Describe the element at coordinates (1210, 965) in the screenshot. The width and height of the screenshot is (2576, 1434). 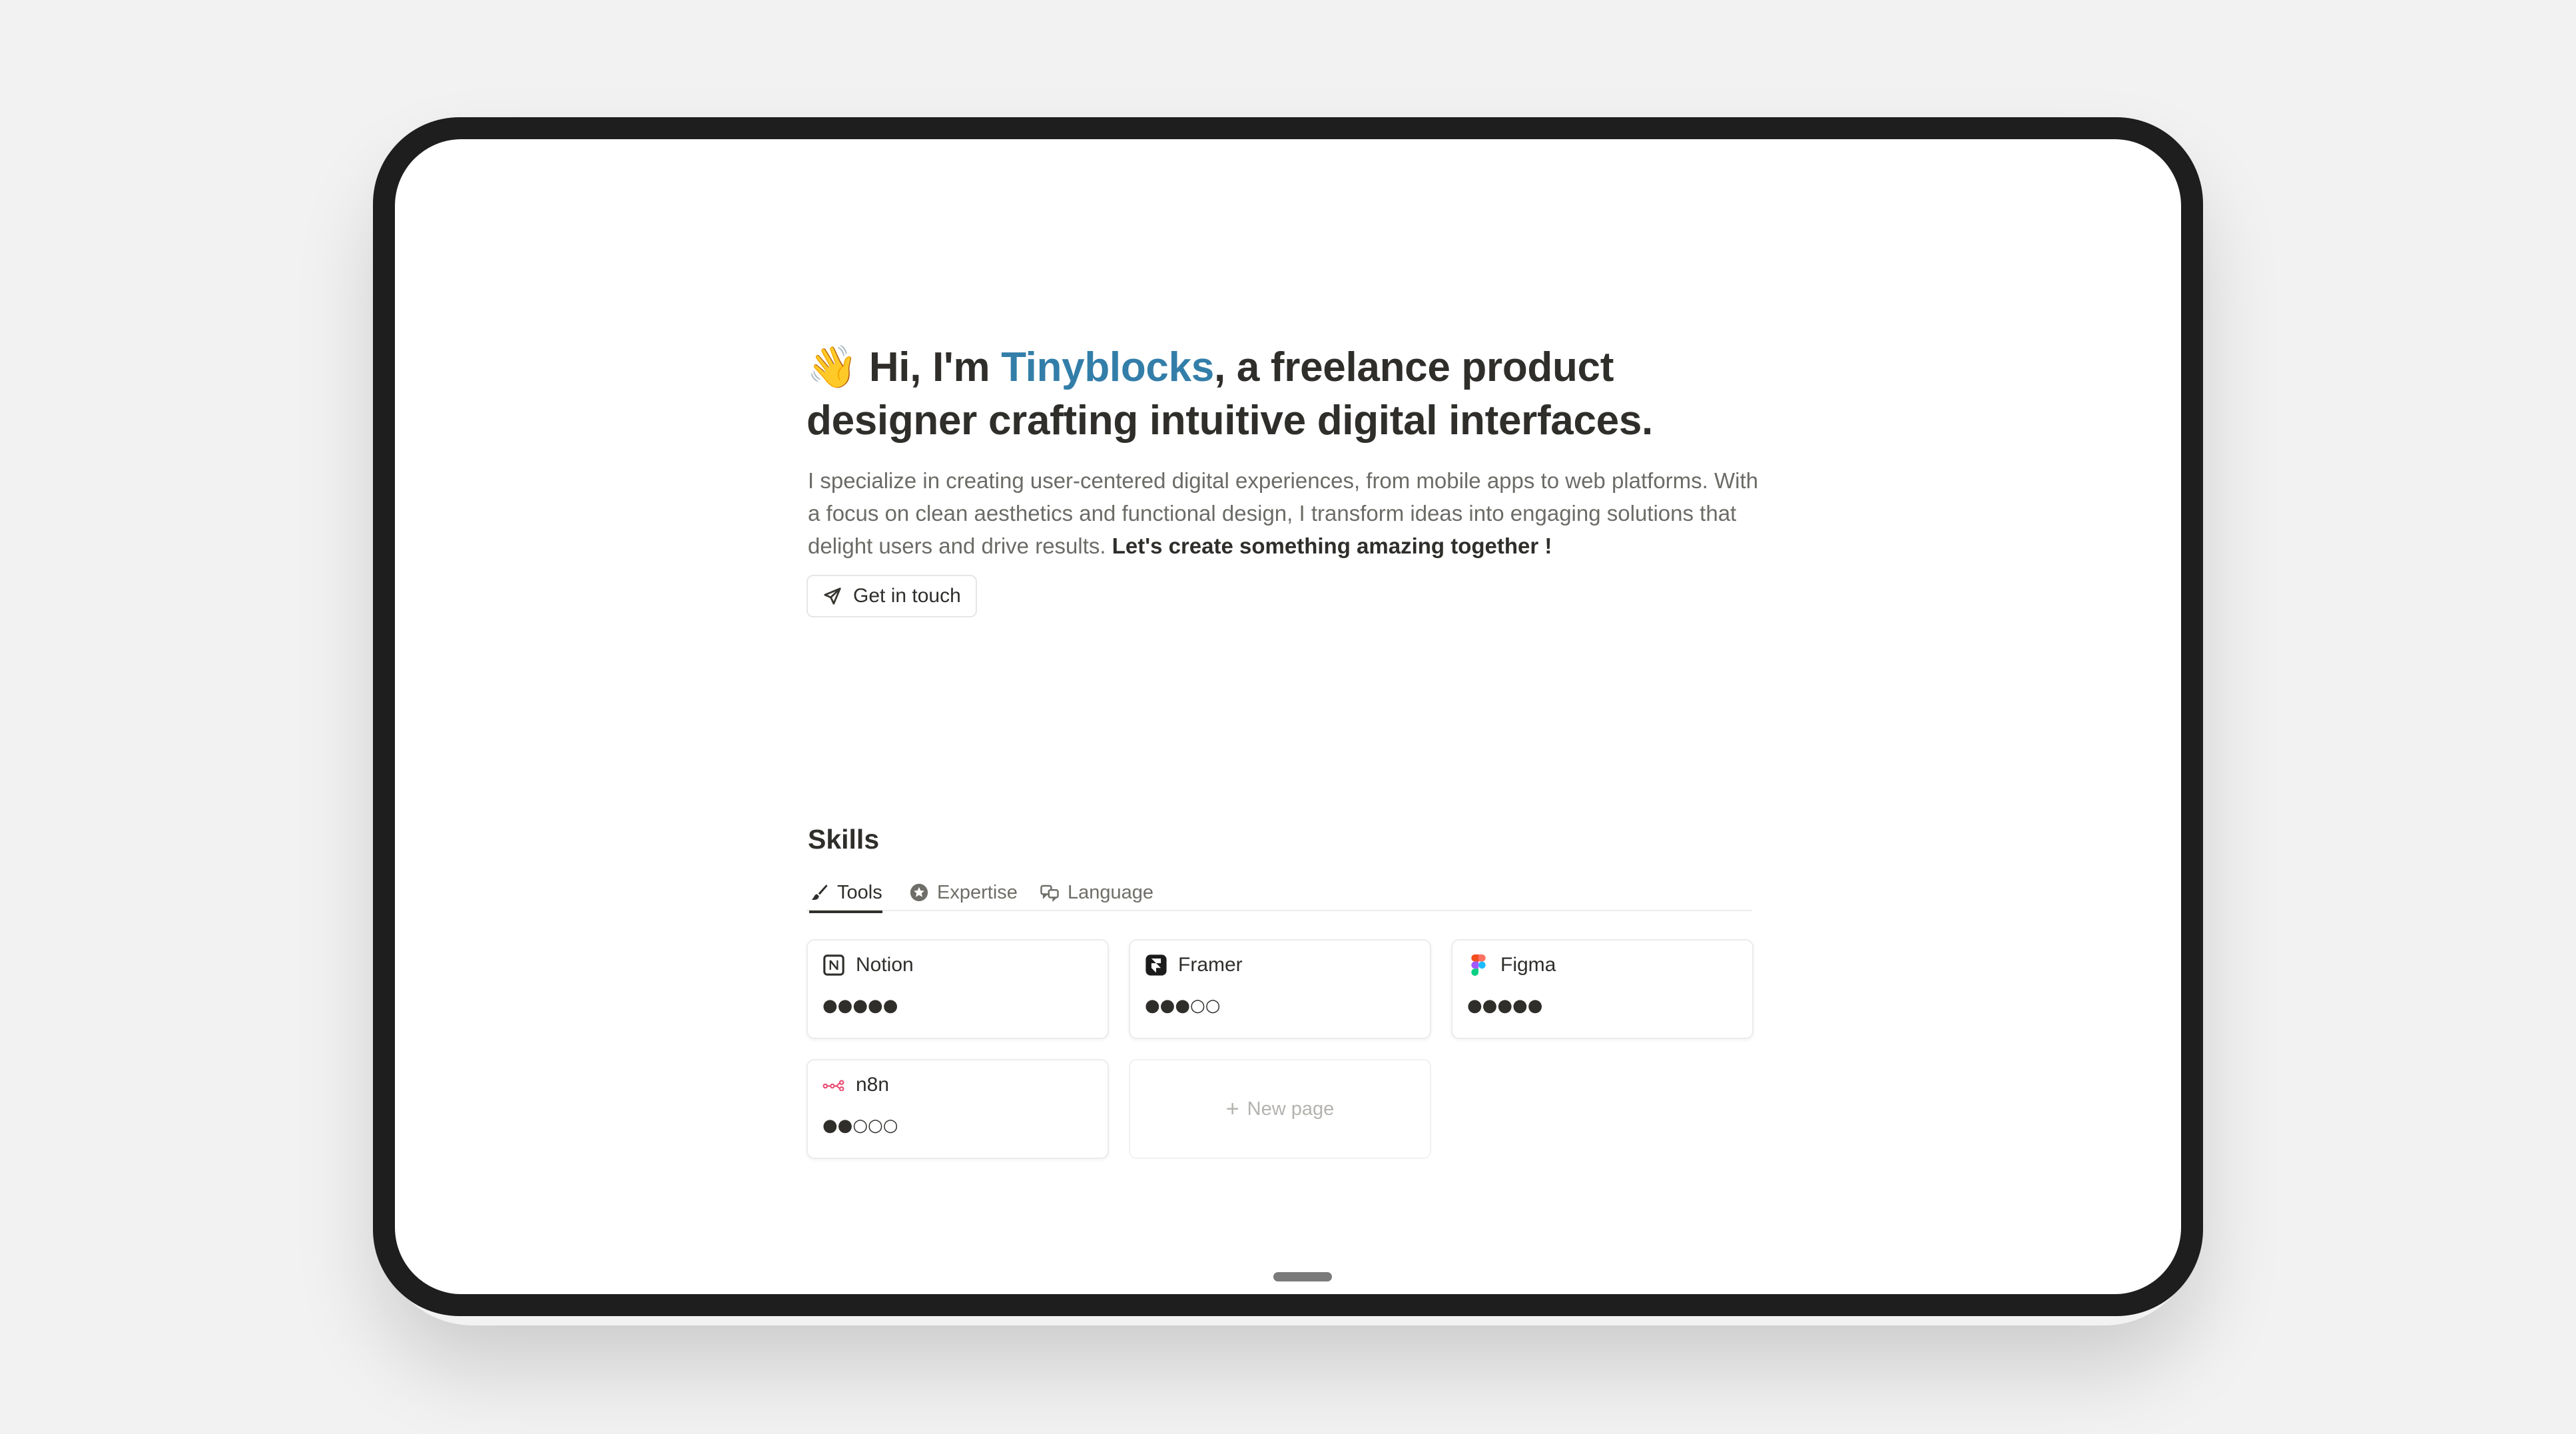
I see `card-title: Framer` at that location.